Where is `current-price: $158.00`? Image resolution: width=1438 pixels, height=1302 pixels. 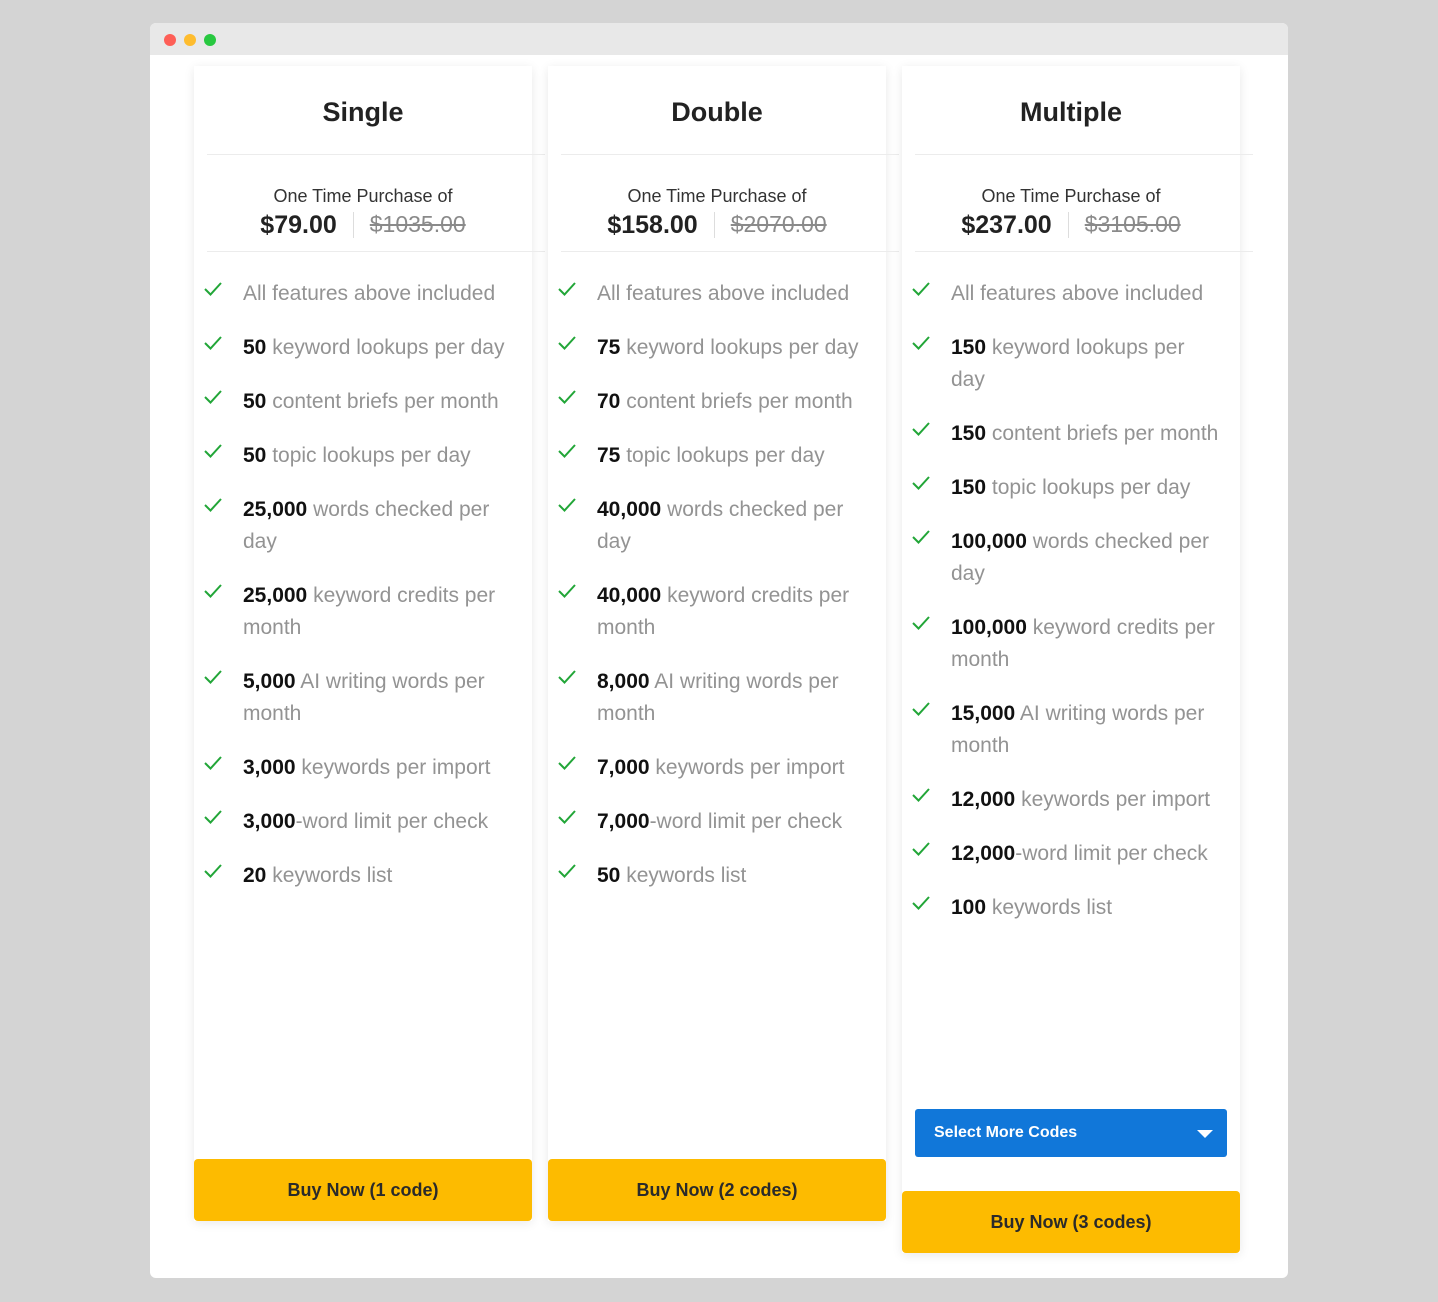 current-price: $158.00 is located at coordinates (661, 224).